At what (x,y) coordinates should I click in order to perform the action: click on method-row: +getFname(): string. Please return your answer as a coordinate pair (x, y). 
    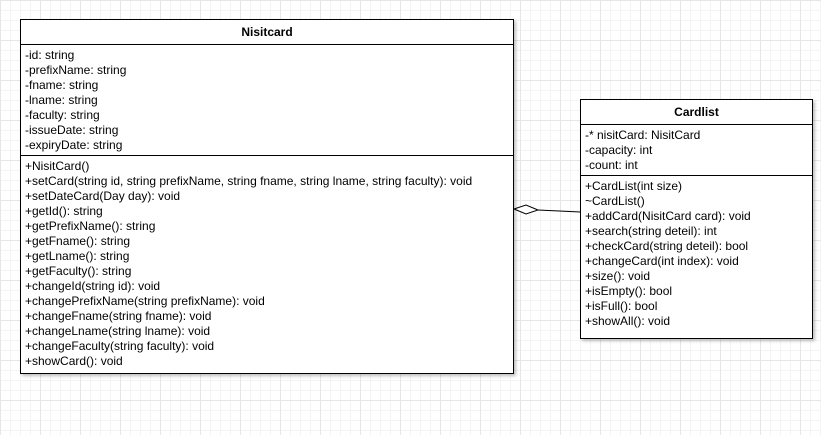
    Looking at the image, I should click on (78, 241).